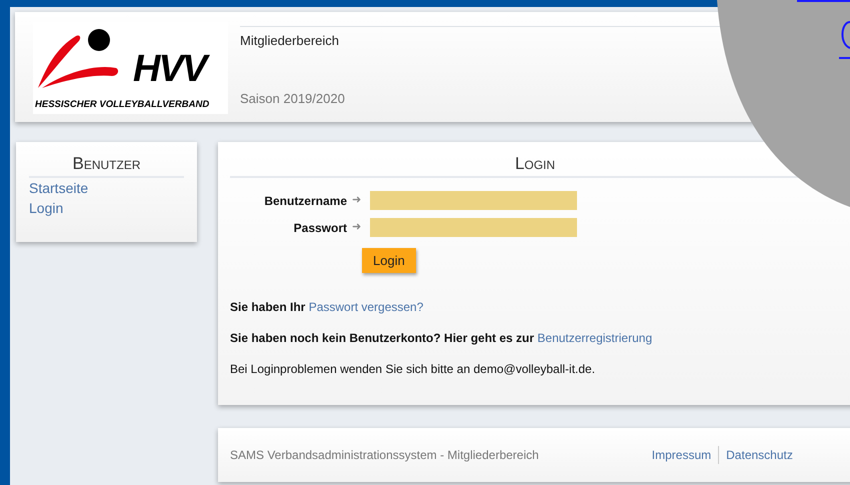  I want to click on footer-text: SAMS Verbandsadministrationssystem - Mitgliederbereich, so click(384, 455).